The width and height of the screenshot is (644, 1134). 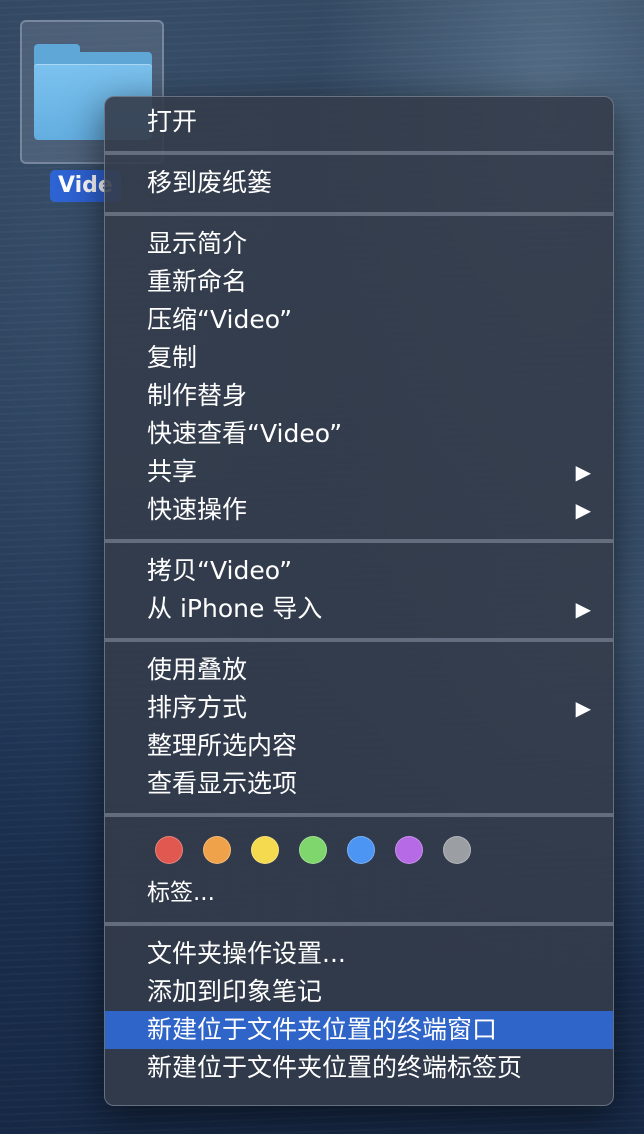 What do you see at coordinates (217, 850) in the screenshot?
I see `tag-orange-dot` at bounding box center [217, 850].